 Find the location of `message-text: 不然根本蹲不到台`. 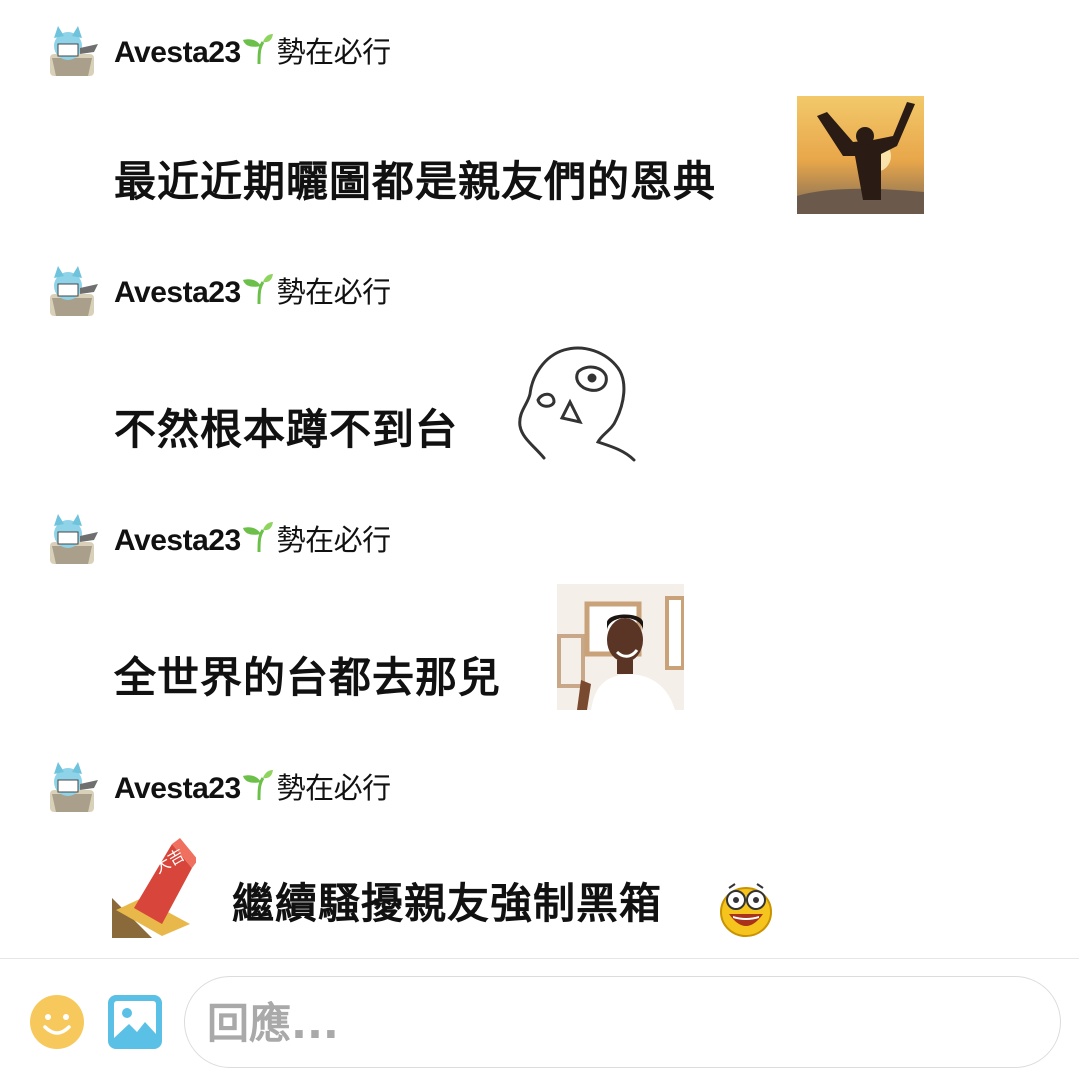

message-text: 不然根本蹲不到台 is located at coordinates (286, 429).